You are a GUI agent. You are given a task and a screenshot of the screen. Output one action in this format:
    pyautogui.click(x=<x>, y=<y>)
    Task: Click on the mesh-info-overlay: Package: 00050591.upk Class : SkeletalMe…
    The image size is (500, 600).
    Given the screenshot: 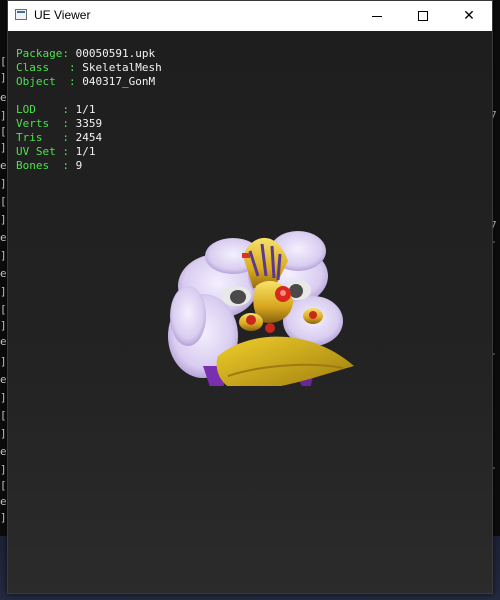 What is the action you would take?
    pyautogui.click(x=89, y=110)
    